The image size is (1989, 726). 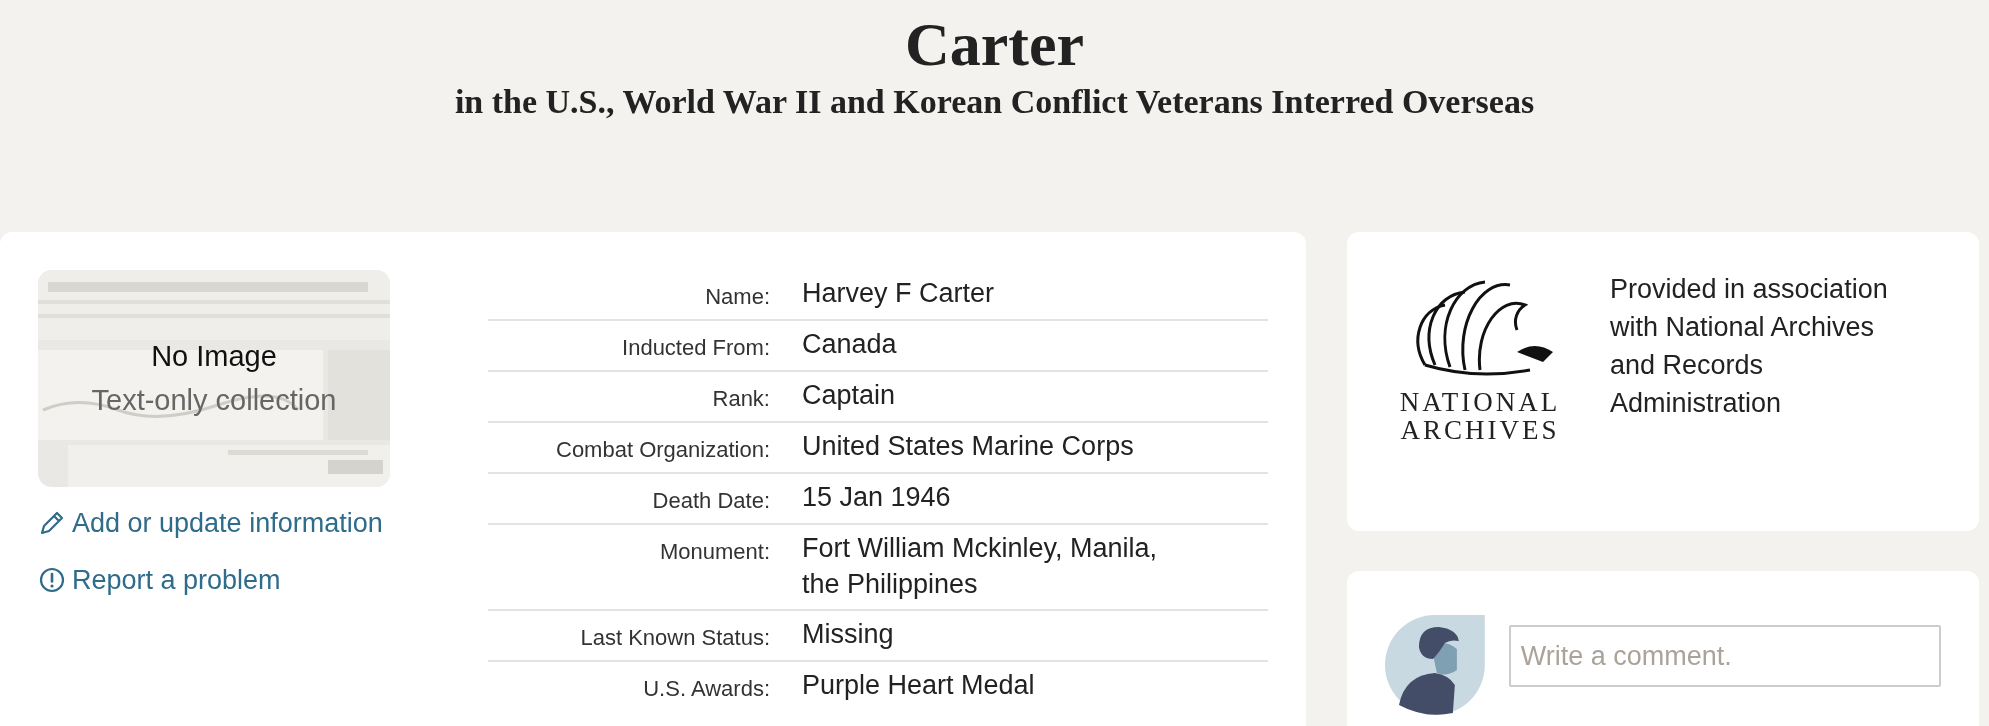 What do you see at coordinates (714, 552) in the screenshot?
I see `field-label: Monument:` at bounding box center [714, 552].